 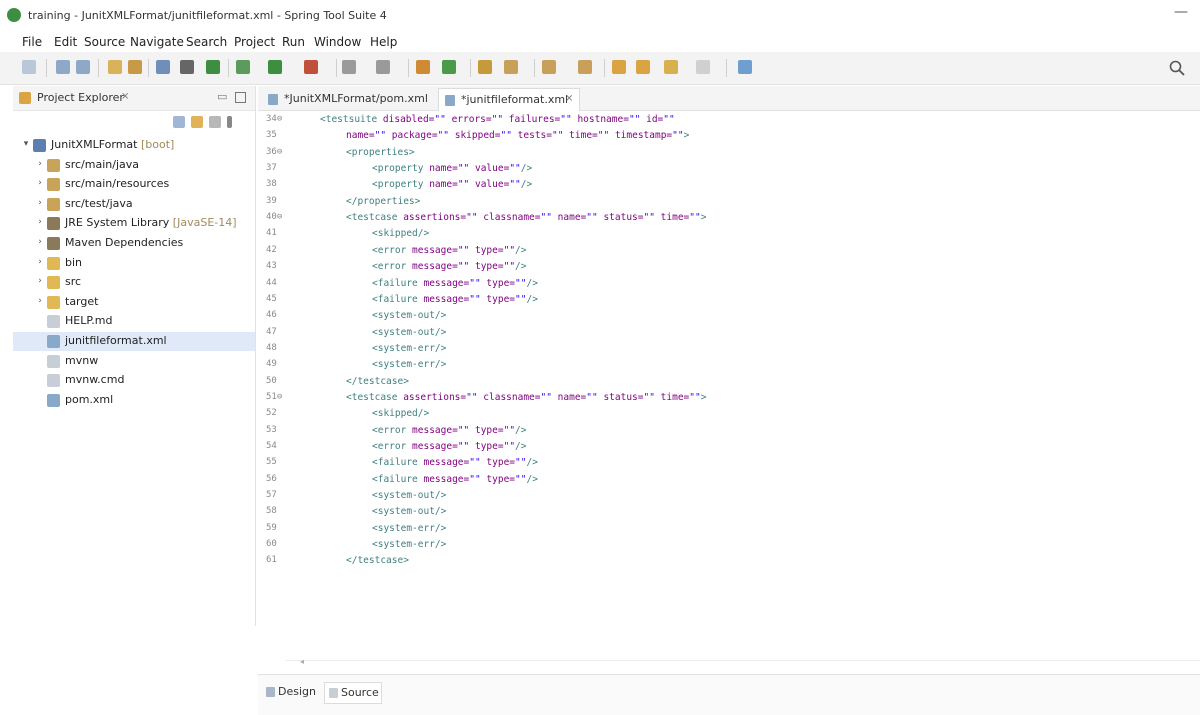 I want to click on pointer-icon, so click(x=187, y=67).